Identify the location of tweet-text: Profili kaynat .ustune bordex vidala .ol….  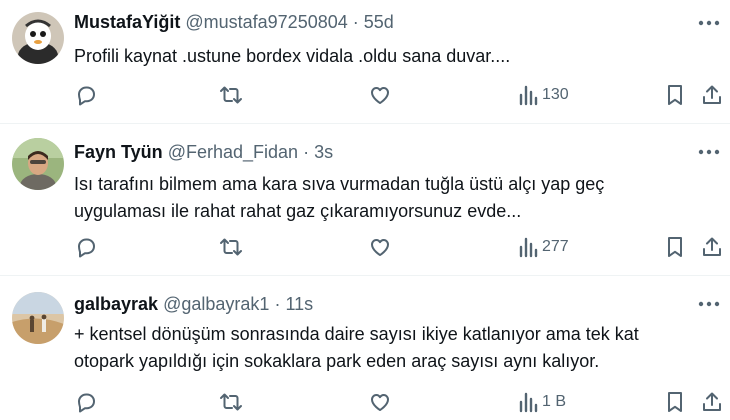
(292, 56).